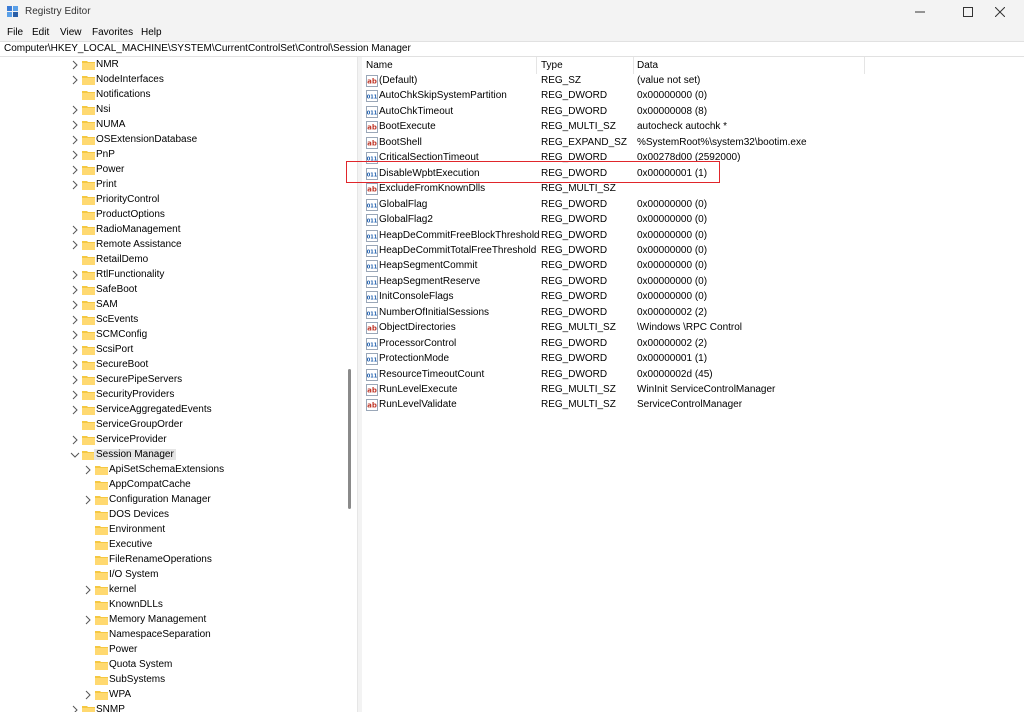 Image resolution: width=1024 pixels, height=712 pixels. Describe the element at coordinates (693, 81) in the screenshot. I see `value-row: ab (Default) REG_SZ (value not set)` at that location.